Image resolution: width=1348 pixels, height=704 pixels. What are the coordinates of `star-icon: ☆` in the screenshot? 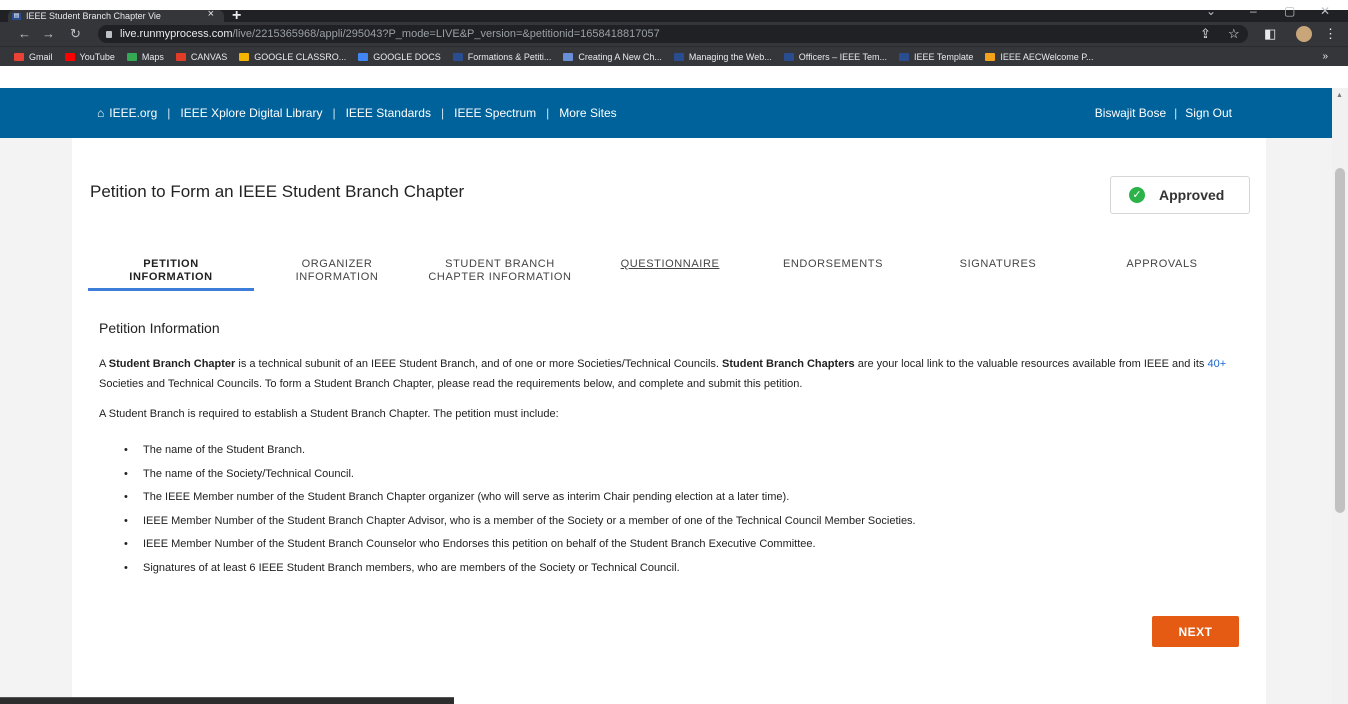 It's located at (1234, 34).